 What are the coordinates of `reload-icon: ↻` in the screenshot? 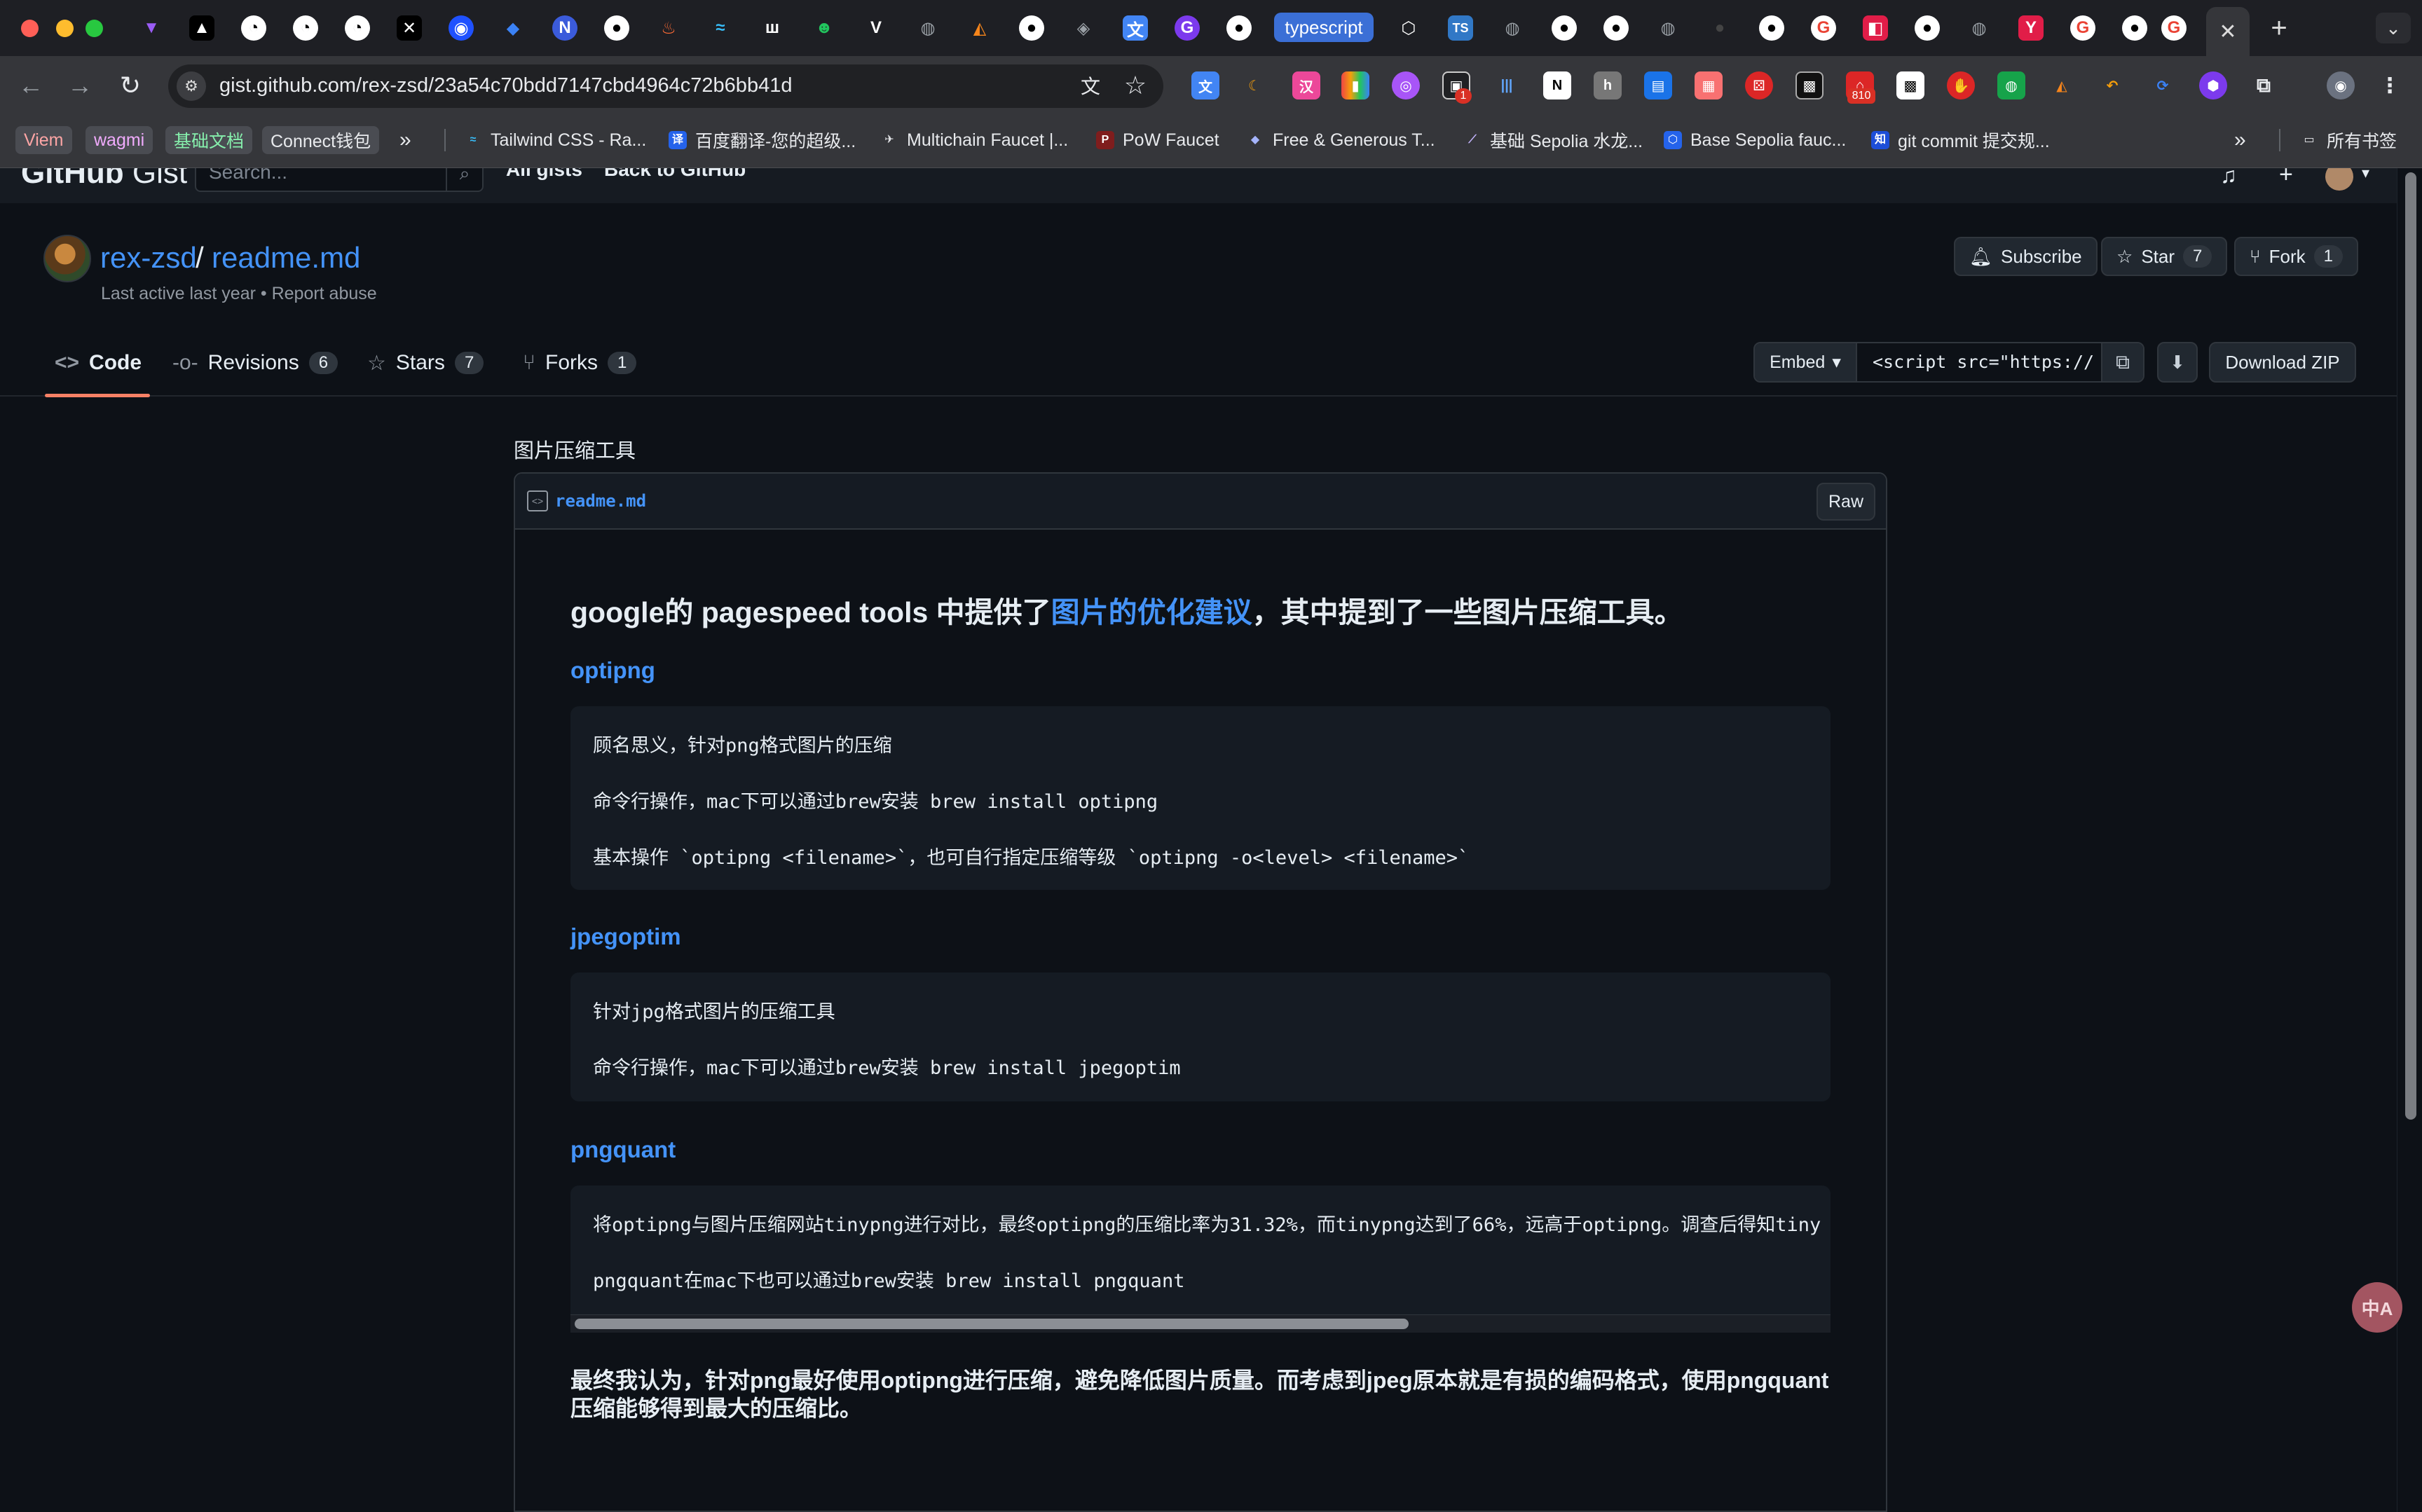 It's located at (130, 85).